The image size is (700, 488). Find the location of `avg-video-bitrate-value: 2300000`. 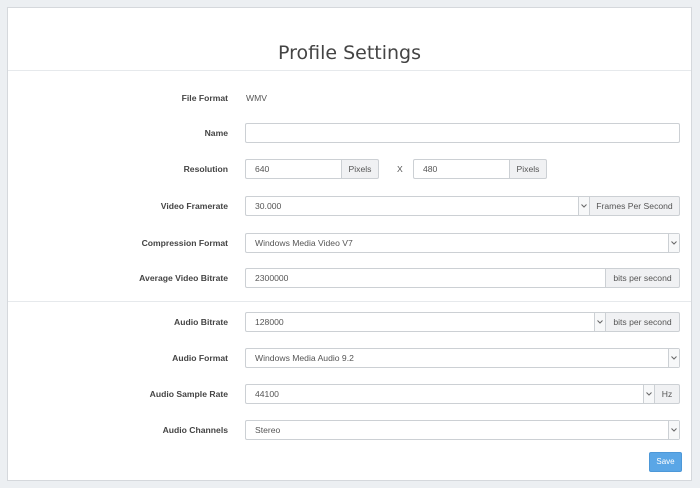

avg-video-bitrate-value: 2300000 is located at coordinates (272, 278).